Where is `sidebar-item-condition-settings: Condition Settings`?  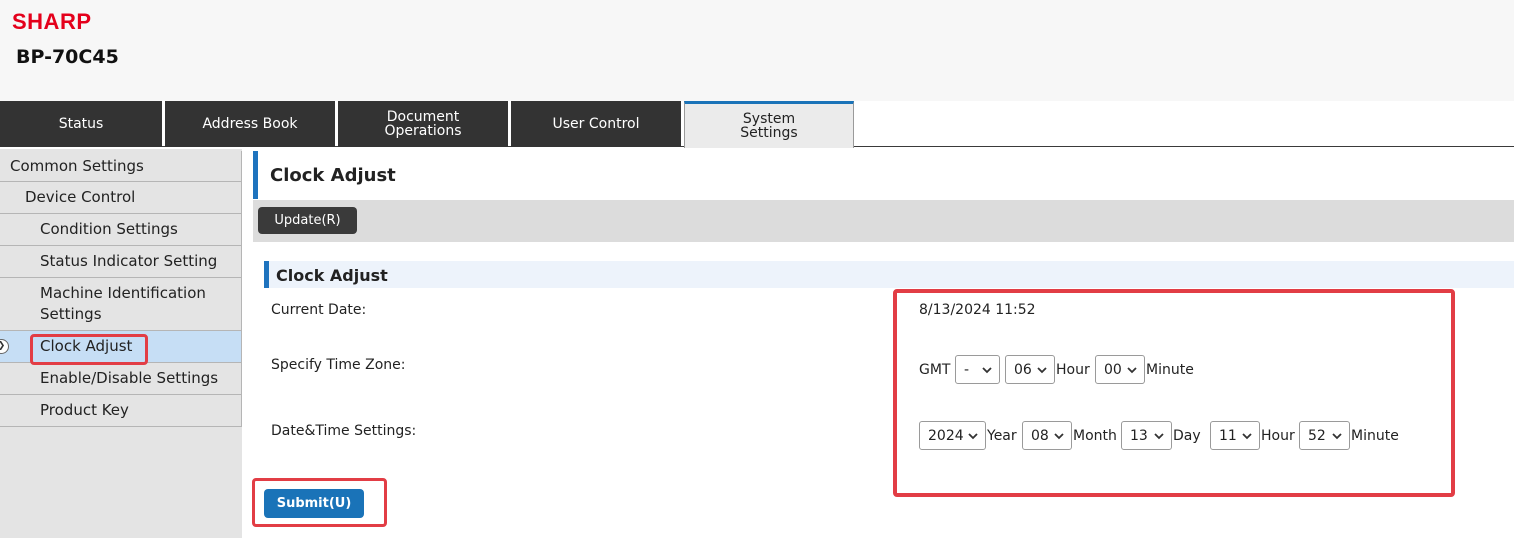 sidebar-item-condition-settings: Condition Settings is located at coordinates (121, 230).